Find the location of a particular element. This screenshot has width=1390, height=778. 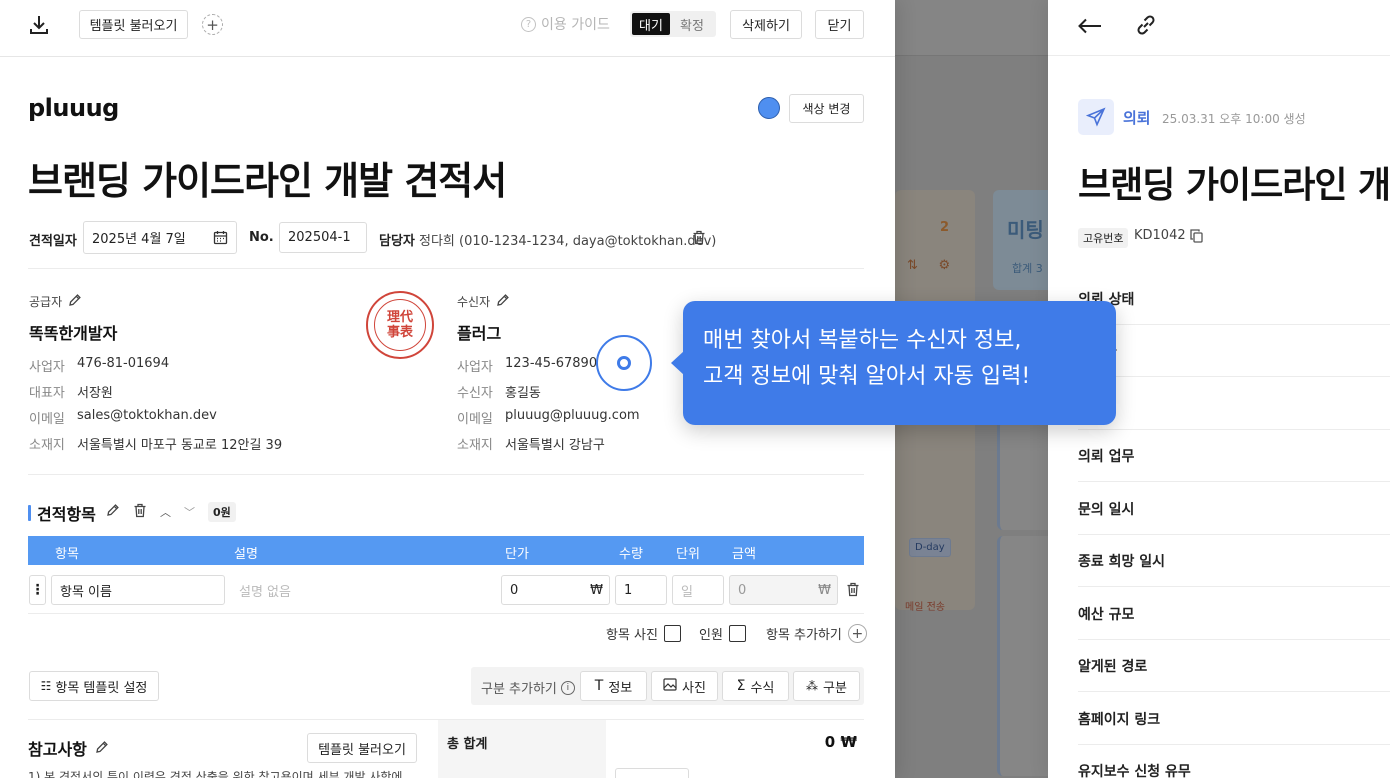

highlight-dot is located at coordinates (624, 363).